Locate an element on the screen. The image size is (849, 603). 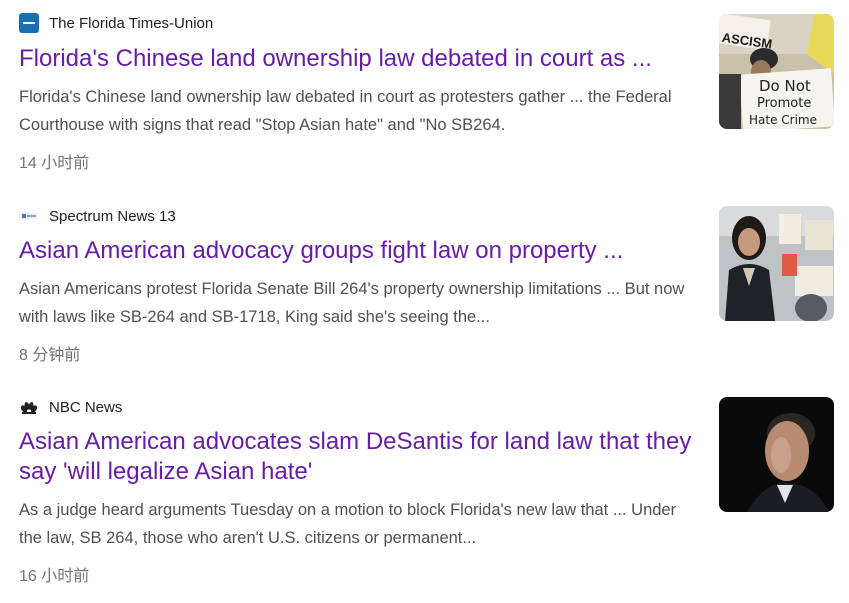
news-timestamp: 16 小时前 is located at coordinates (54, 576).